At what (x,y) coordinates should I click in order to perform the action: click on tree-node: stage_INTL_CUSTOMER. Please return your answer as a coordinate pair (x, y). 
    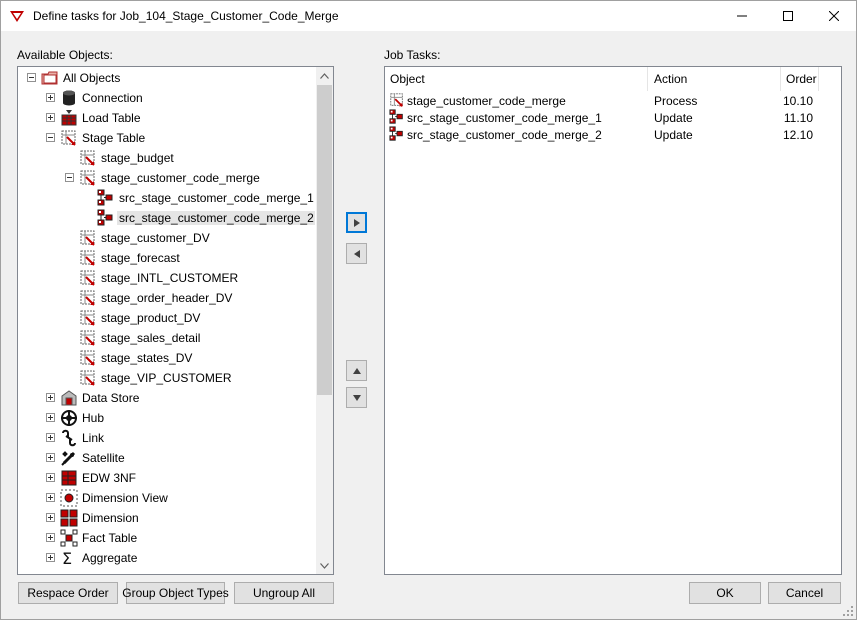
    Looking at the image, I should click on (166, 278).